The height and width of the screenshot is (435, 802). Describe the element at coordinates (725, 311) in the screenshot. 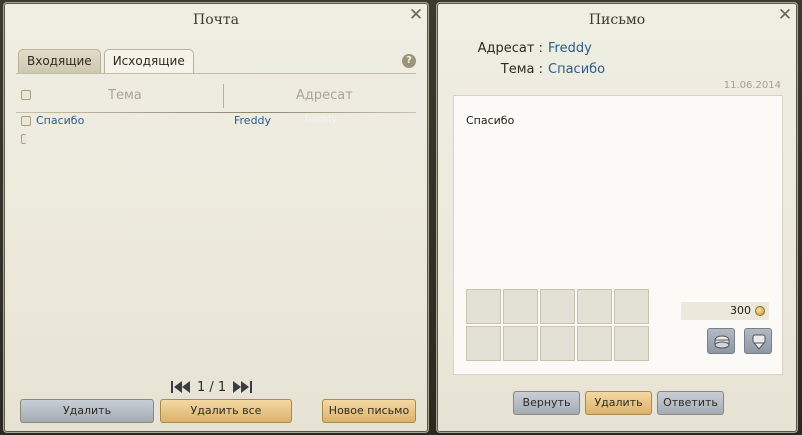

I see `money-amount: 300` at that location.